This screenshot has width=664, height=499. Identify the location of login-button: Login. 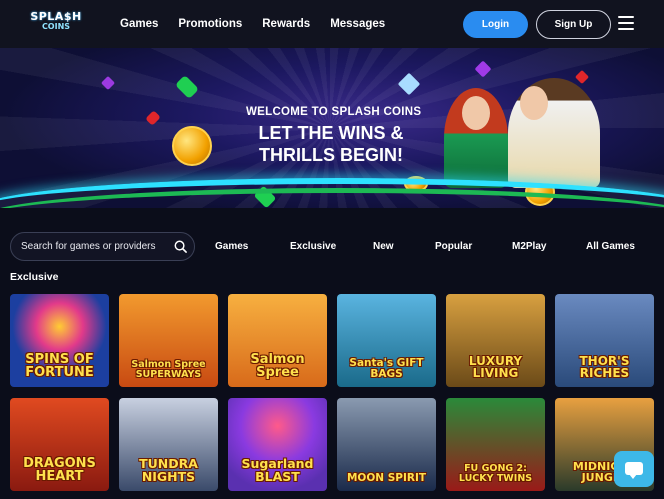
(495, 24).